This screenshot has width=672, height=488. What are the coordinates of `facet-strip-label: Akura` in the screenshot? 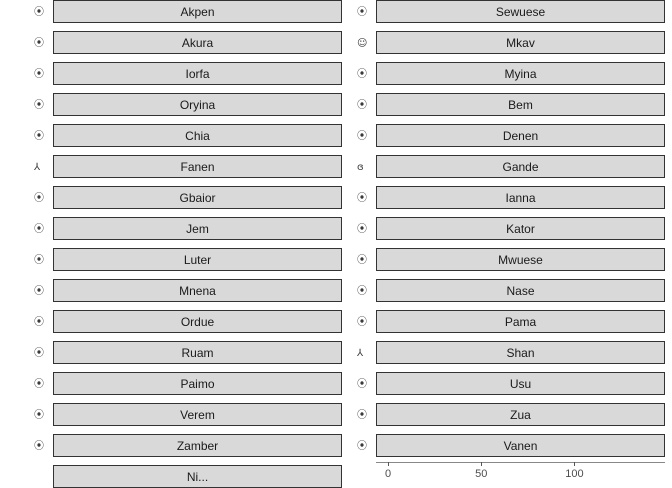 It's located at (197, 42).